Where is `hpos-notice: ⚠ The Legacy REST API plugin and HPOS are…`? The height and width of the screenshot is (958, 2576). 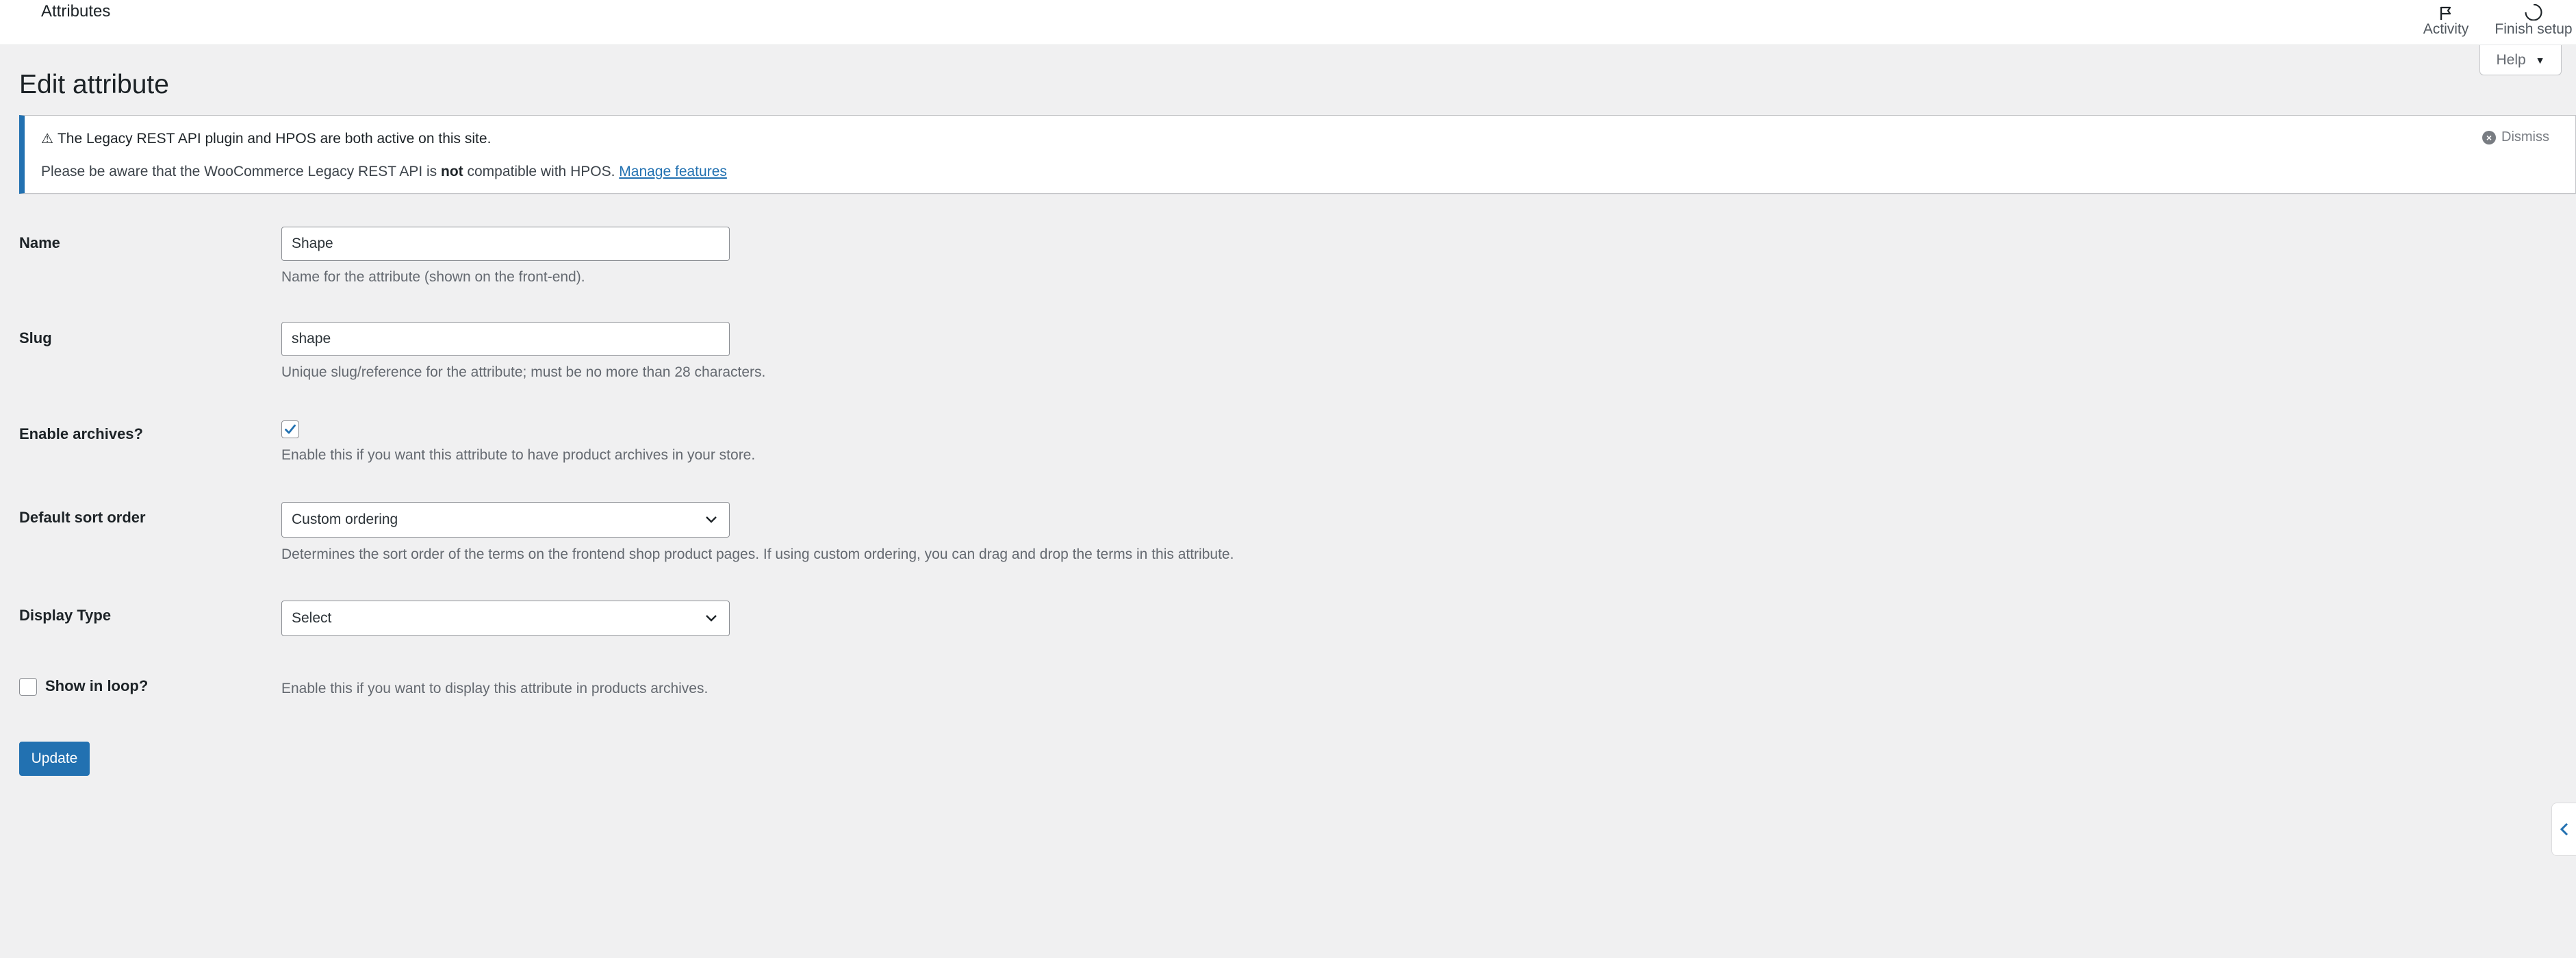
hpos-notice: ⚠ The Legacy REST API plugin and HPOS are… is located at coordinates (1297, 154).